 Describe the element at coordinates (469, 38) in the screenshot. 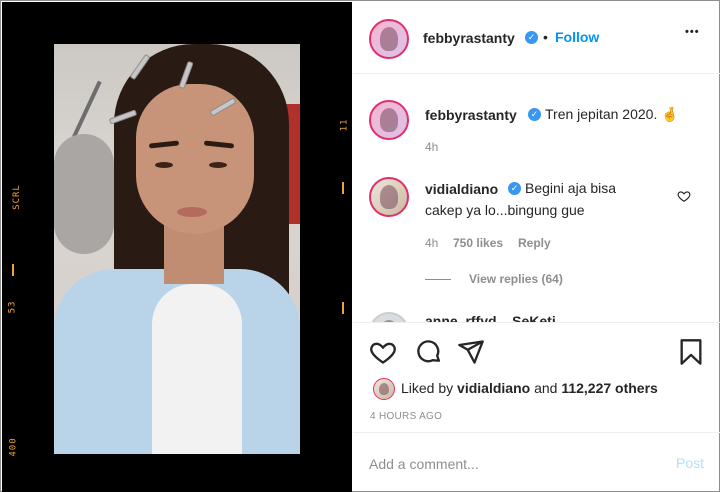

I see `author-username: febbyrastanty` at that location.